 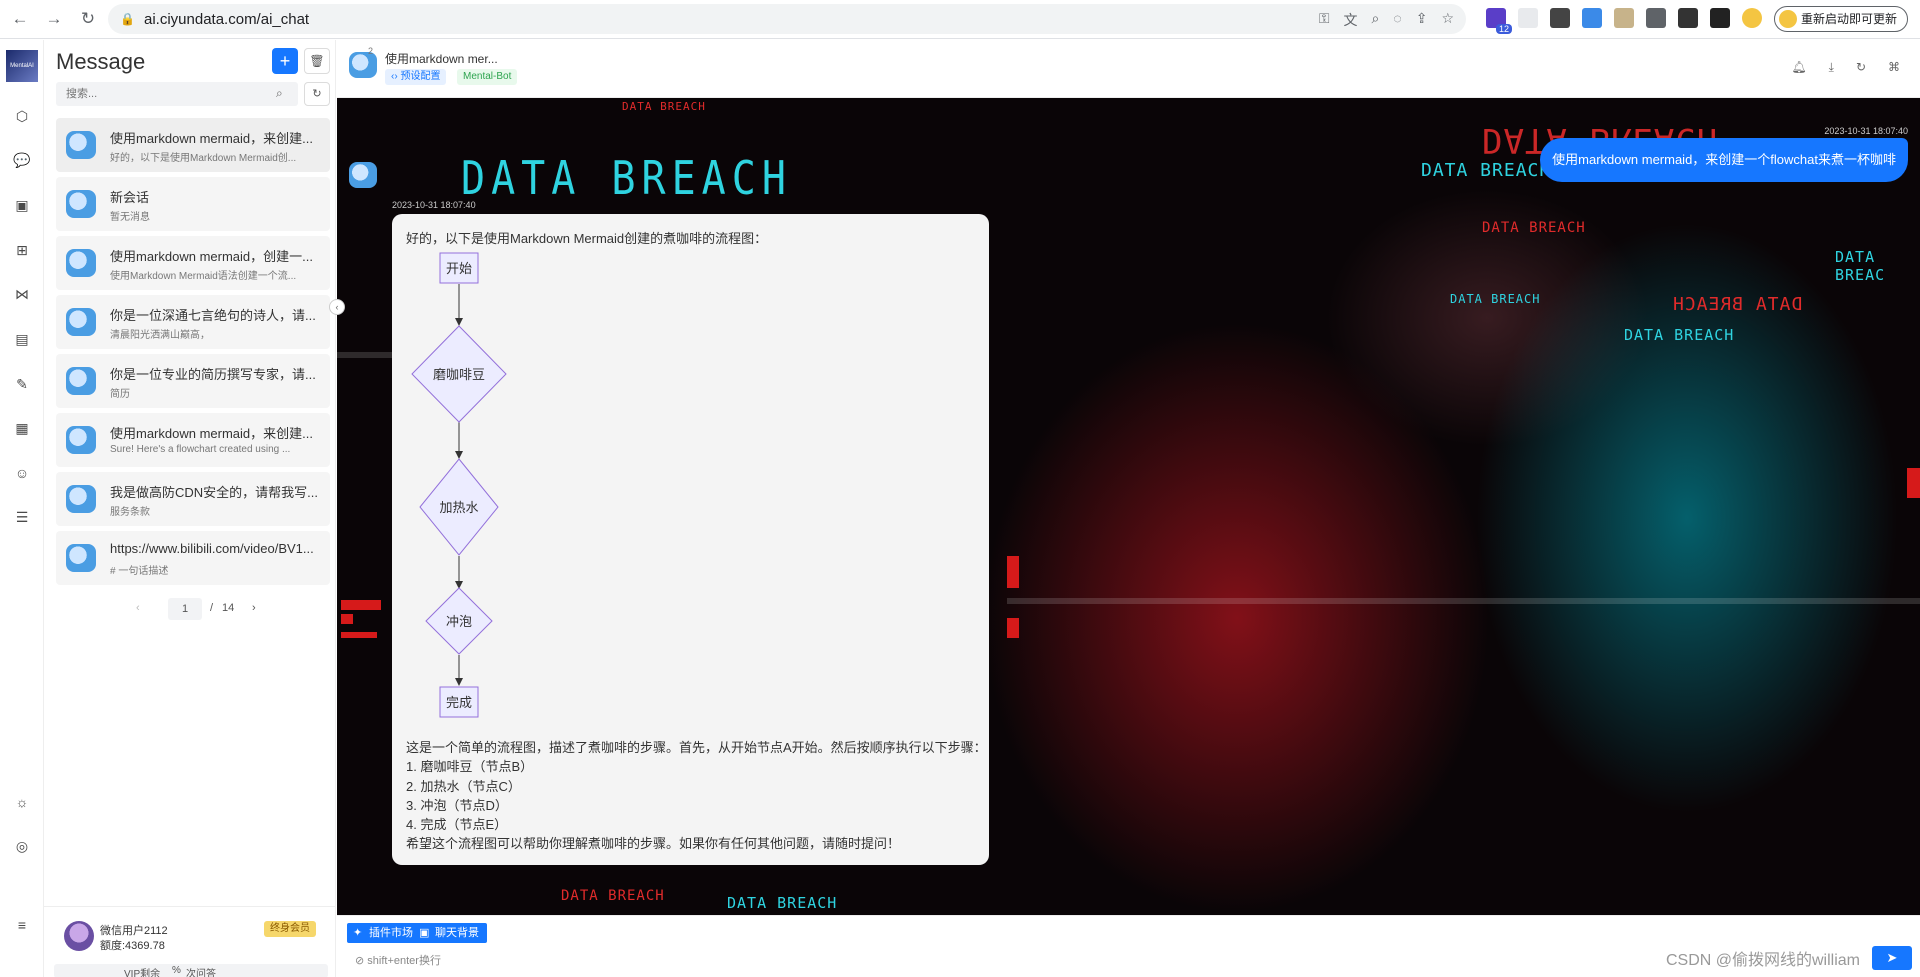 I want to click on url-text: ai.ciyundata.com/ai_chat, so click(x=226, y=19).